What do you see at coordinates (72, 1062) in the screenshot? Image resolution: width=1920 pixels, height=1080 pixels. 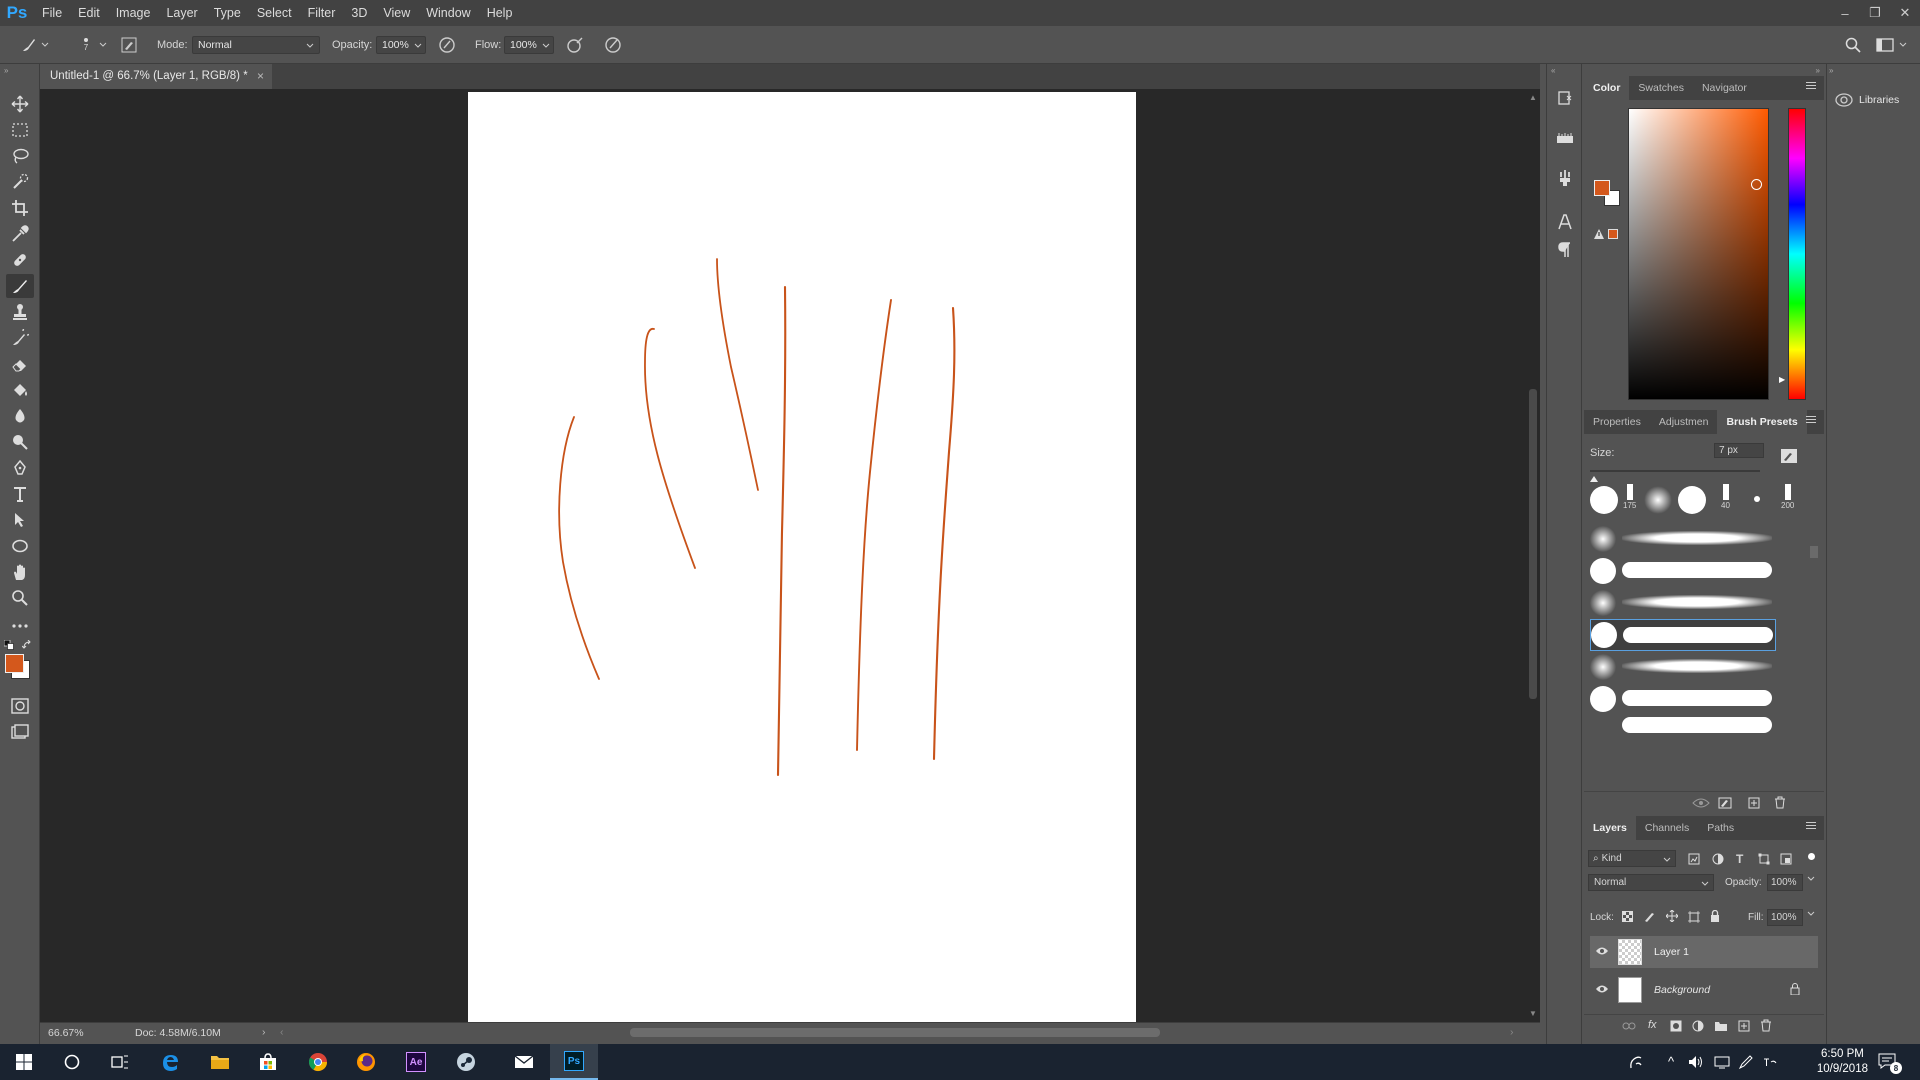 I see `cortana-icon` at bounding box center [72, 1062].